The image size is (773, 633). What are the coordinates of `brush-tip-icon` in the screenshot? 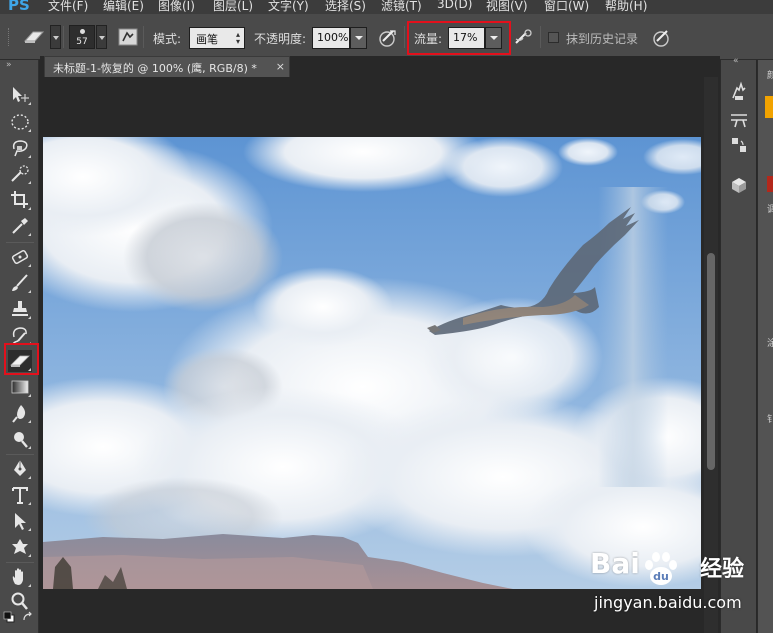 It's located at (82, 31).